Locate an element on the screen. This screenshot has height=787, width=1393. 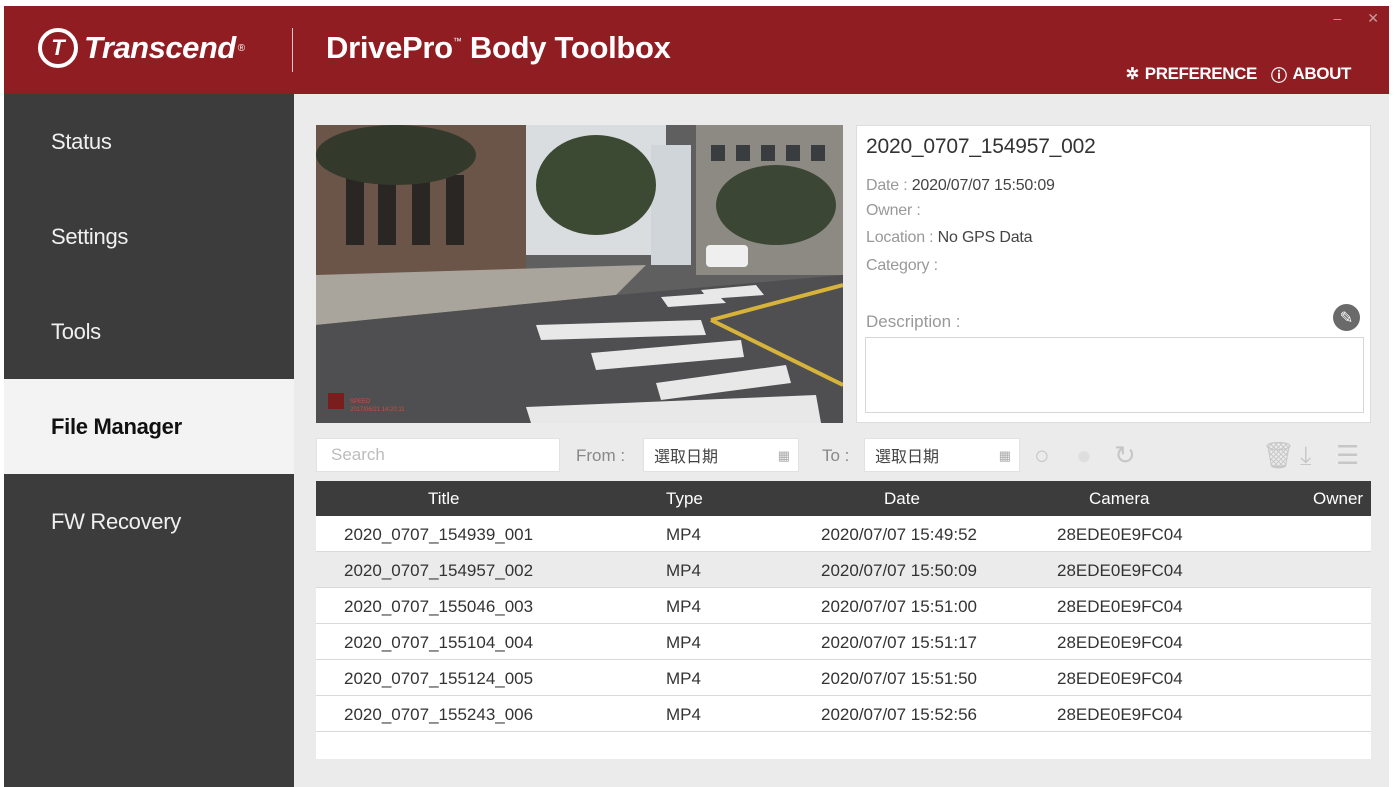
cell-date: 2020/07/07 15:51:17 is located at coordinates (899, 642).